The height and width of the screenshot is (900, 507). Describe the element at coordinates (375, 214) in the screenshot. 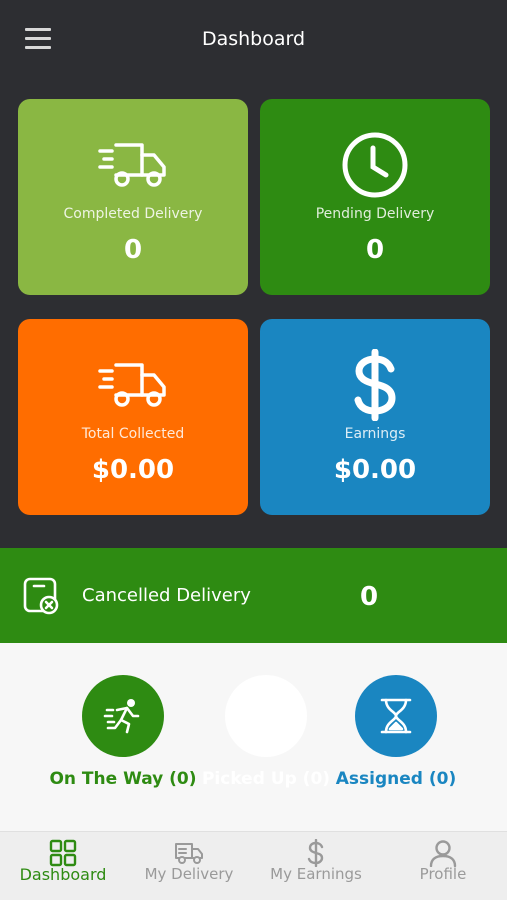

I see `pending-delivery-label: Pending Delivery` at that location.